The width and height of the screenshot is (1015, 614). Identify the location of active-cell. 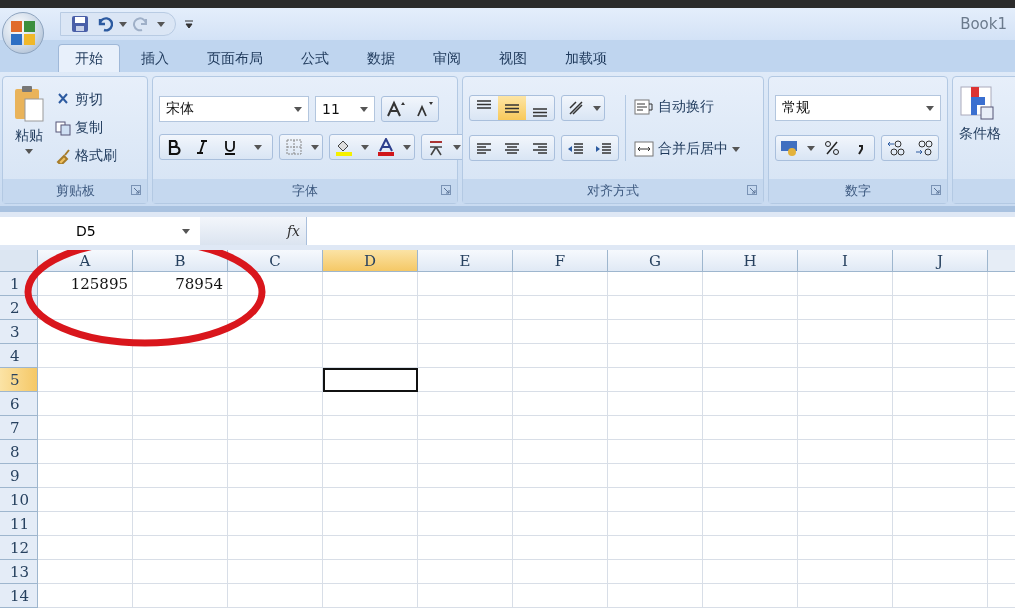
(370, 380).